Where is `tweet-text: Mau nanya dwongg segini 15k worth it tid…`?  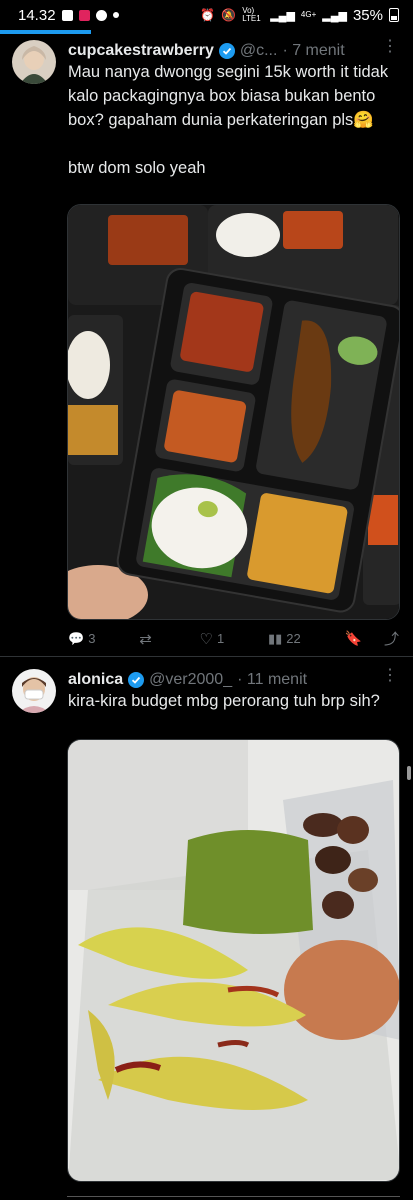 tweet-text: Mau nanya dwongg segini 15k worth it tid… is located at coordinates (228, 120).